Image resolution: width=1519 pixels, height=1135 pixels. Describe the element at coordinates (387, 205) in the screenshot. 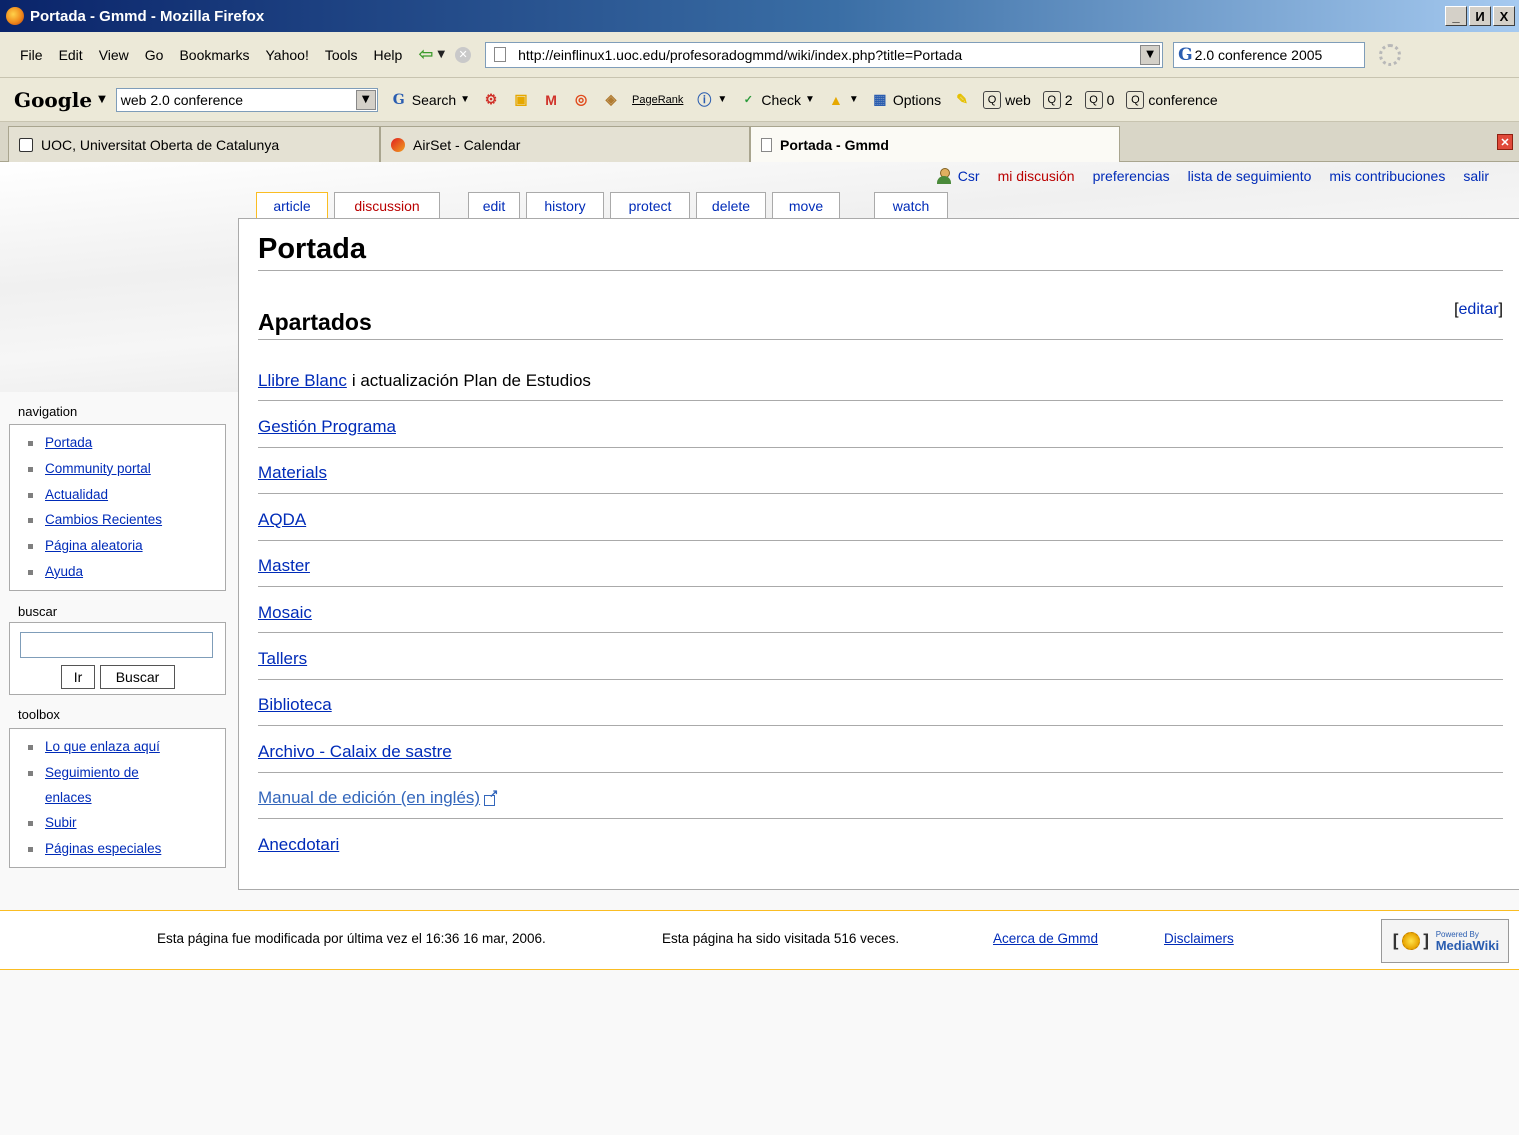

I see `tab-discussion: discussion` at that location.